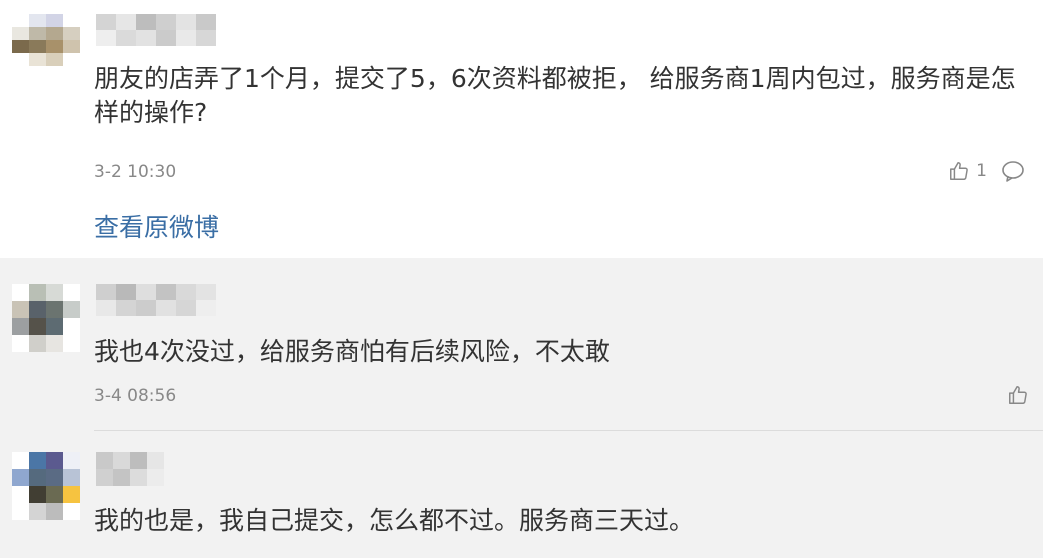 This screenshot has height=558, width=1043. I want to click on like-action: 1, so click(967, 171).